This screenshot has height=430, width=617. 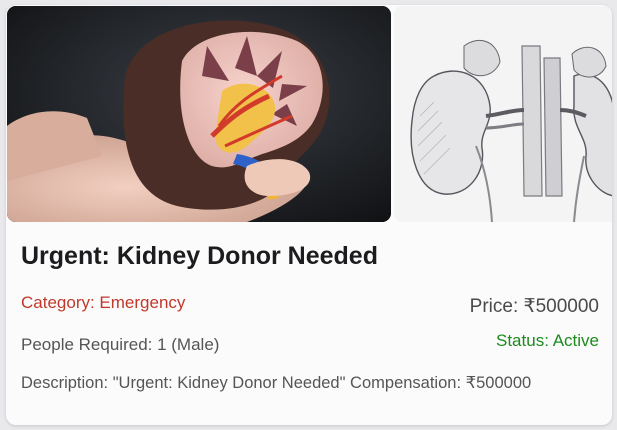 I want to click on category-label: Category: Emergency, so click(x=103, y=302).